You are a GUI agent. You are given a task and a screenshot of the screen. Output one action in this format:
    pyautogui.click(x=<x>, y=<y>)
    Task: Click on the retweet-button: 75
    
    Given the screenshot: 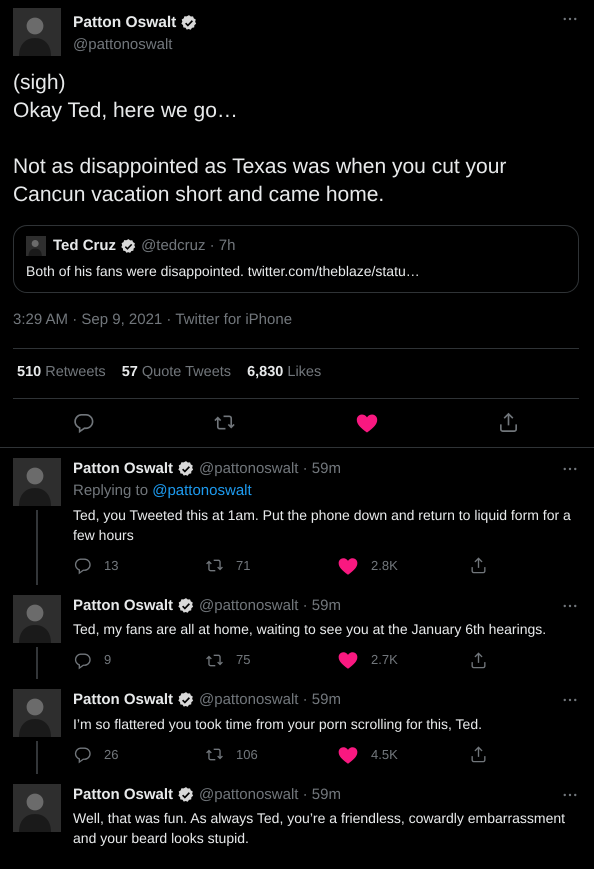 What is the action you would take?
    pyautogui.click(x=271, y=660)
    